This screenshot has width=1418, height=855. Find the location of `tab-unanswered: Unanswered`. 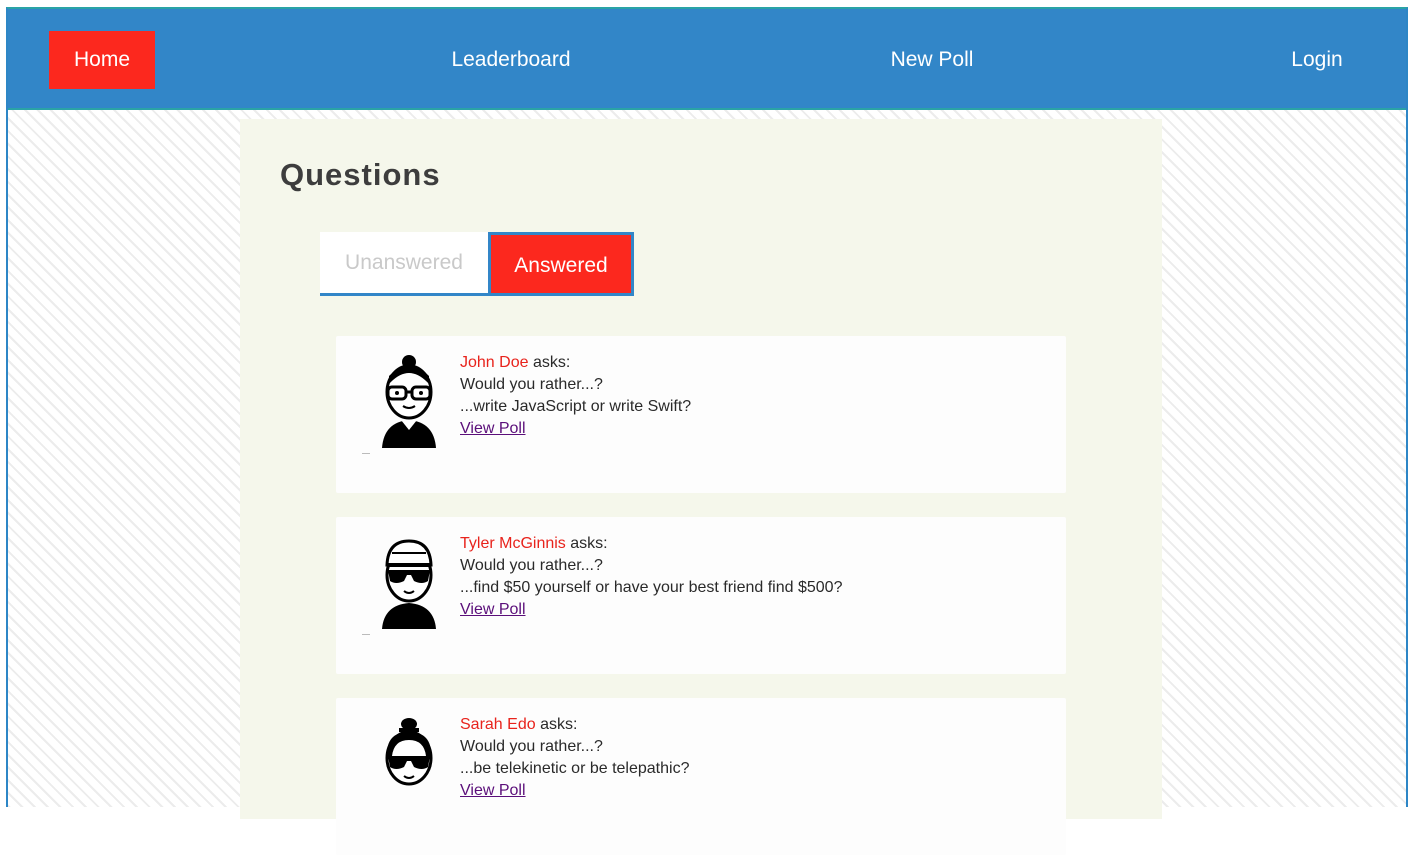

tab-unanswered: Unanswered is located at coordinates (404, 264).